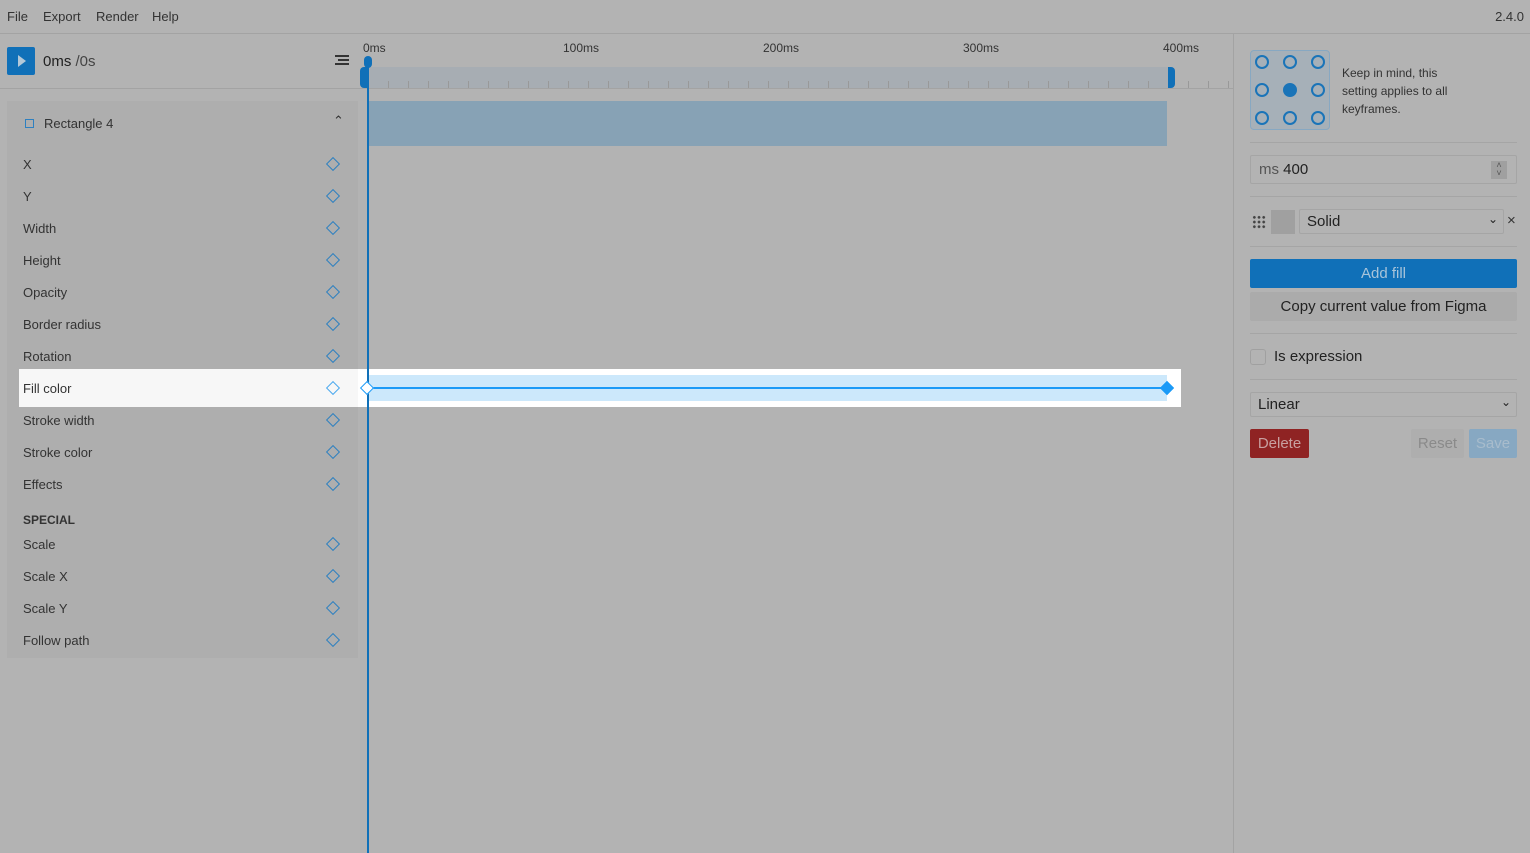 The width and height of the screenshot is (1530, 853). What do you see at coordinates (1401, 221) in the screenshot?
I see `fill-type-select: Solid ⌄` at bounding box center [1401, 221].